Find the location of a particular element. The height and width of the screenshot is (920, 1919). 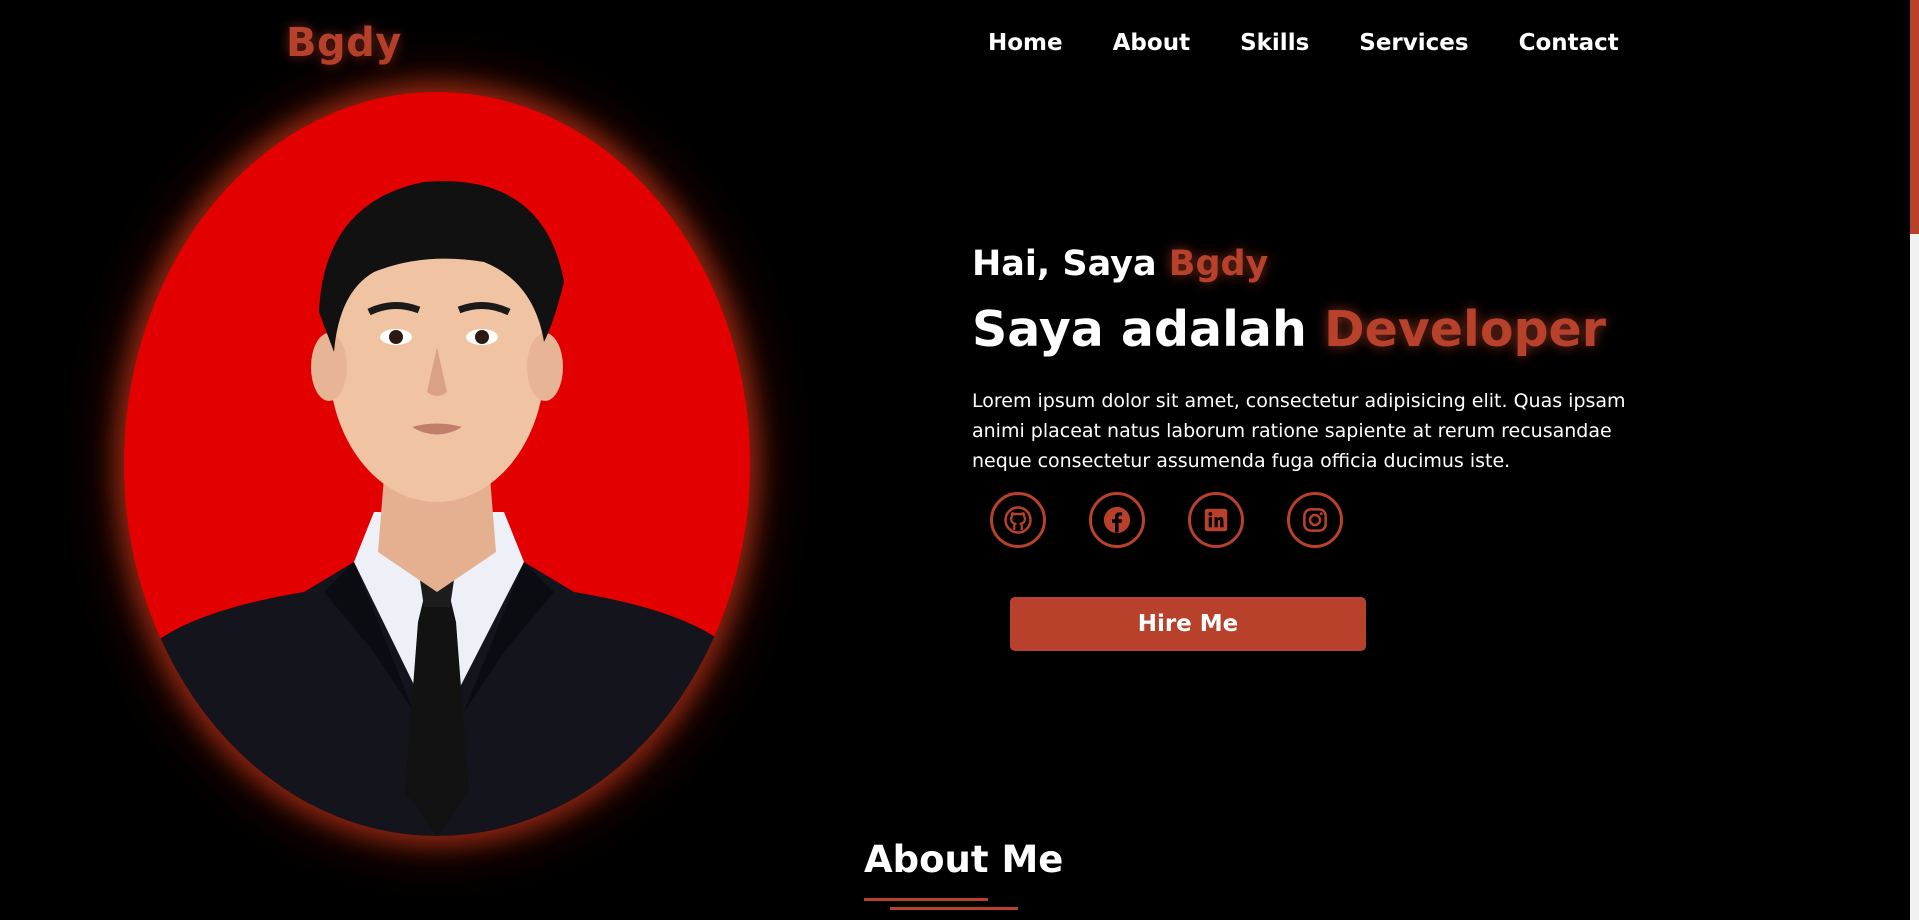

github-icon is located at coordinates (1018, 520).